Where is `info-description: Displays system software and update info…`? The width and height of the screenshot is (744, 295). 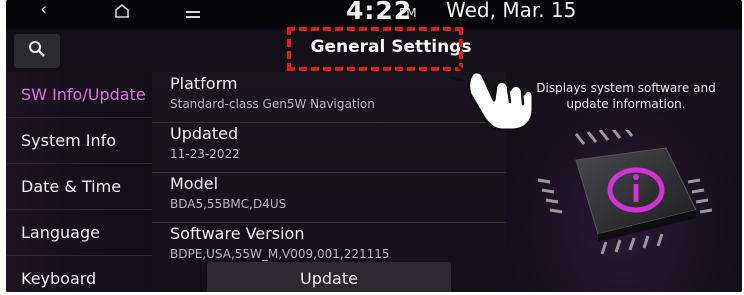 info-description: Displays system software and update info… is located at coordinates (626, 96).